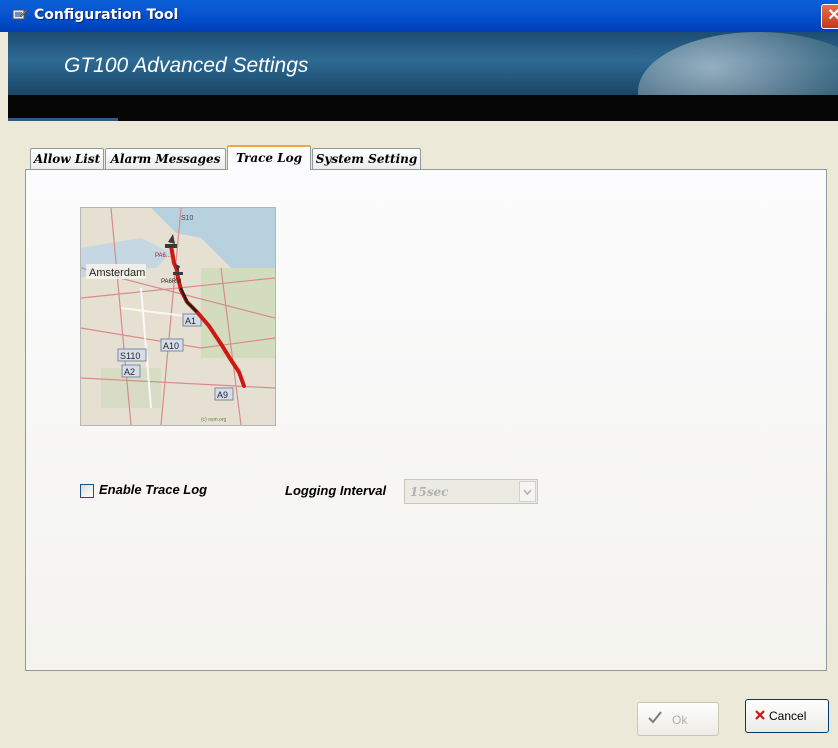 This screenshot has width=838, height=748. Describe the element at coordinates (190, 321) in the screenshot. I see `road-label-a1: A1` at that location.